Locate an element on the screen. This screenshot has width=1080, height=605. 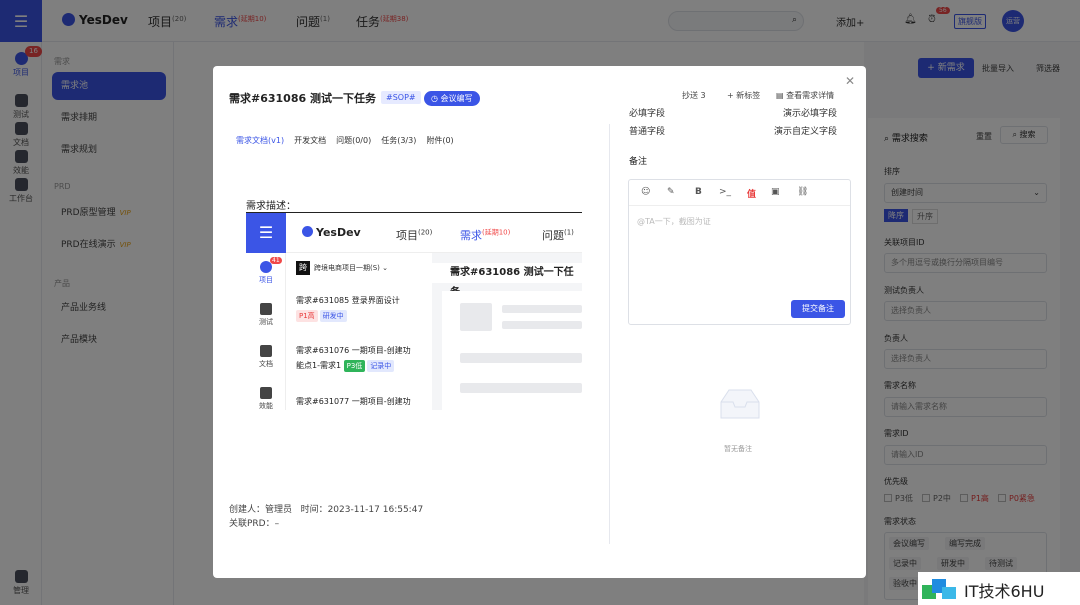
doc-icon is located at coordinates (266, 351).